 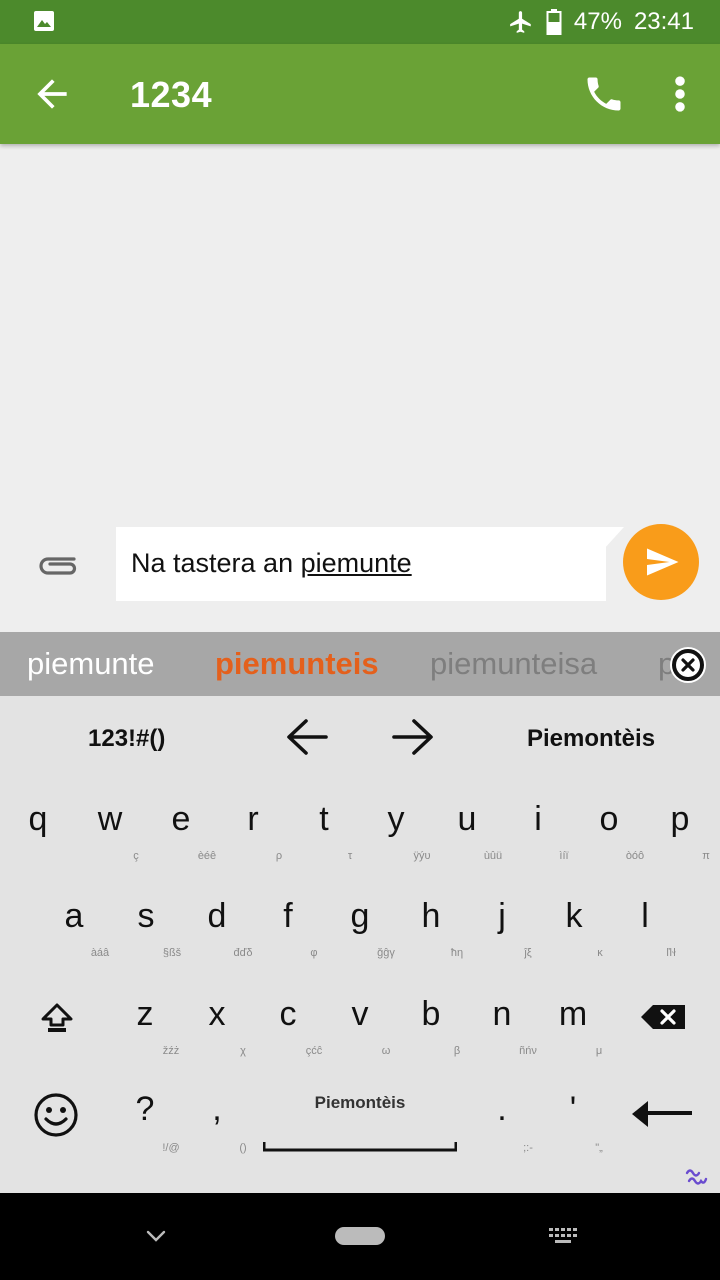 I want to click on right-arrow-icon, so click(x=413, y=737).